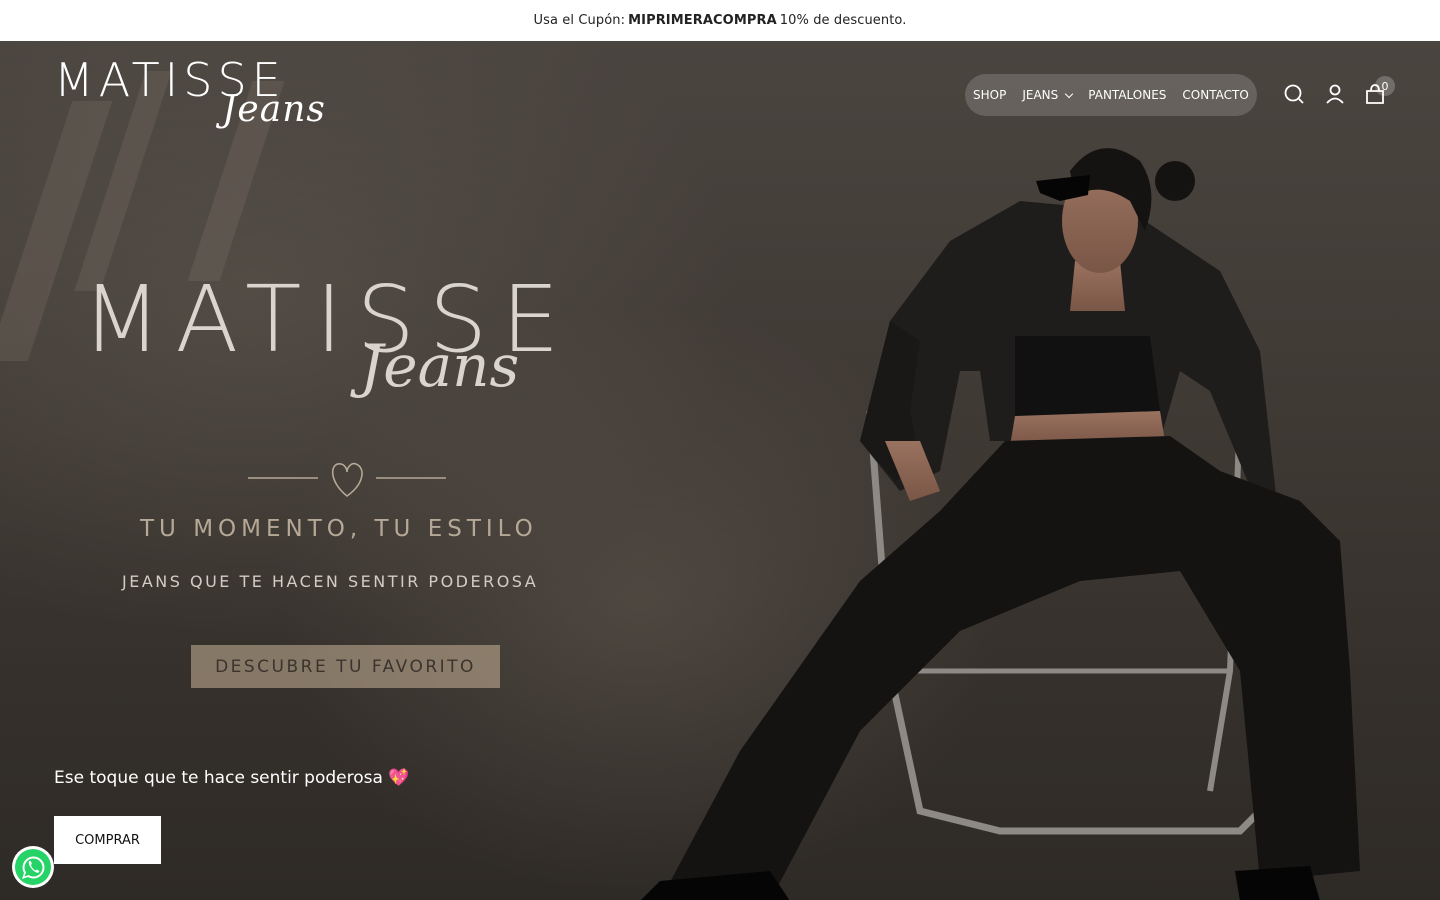 This screenshot has height=900, width=1440. What do you see at coordinates (347, 479) in the screenshot?
I see `heart-divider-icon` at bounding box center [347, 479].